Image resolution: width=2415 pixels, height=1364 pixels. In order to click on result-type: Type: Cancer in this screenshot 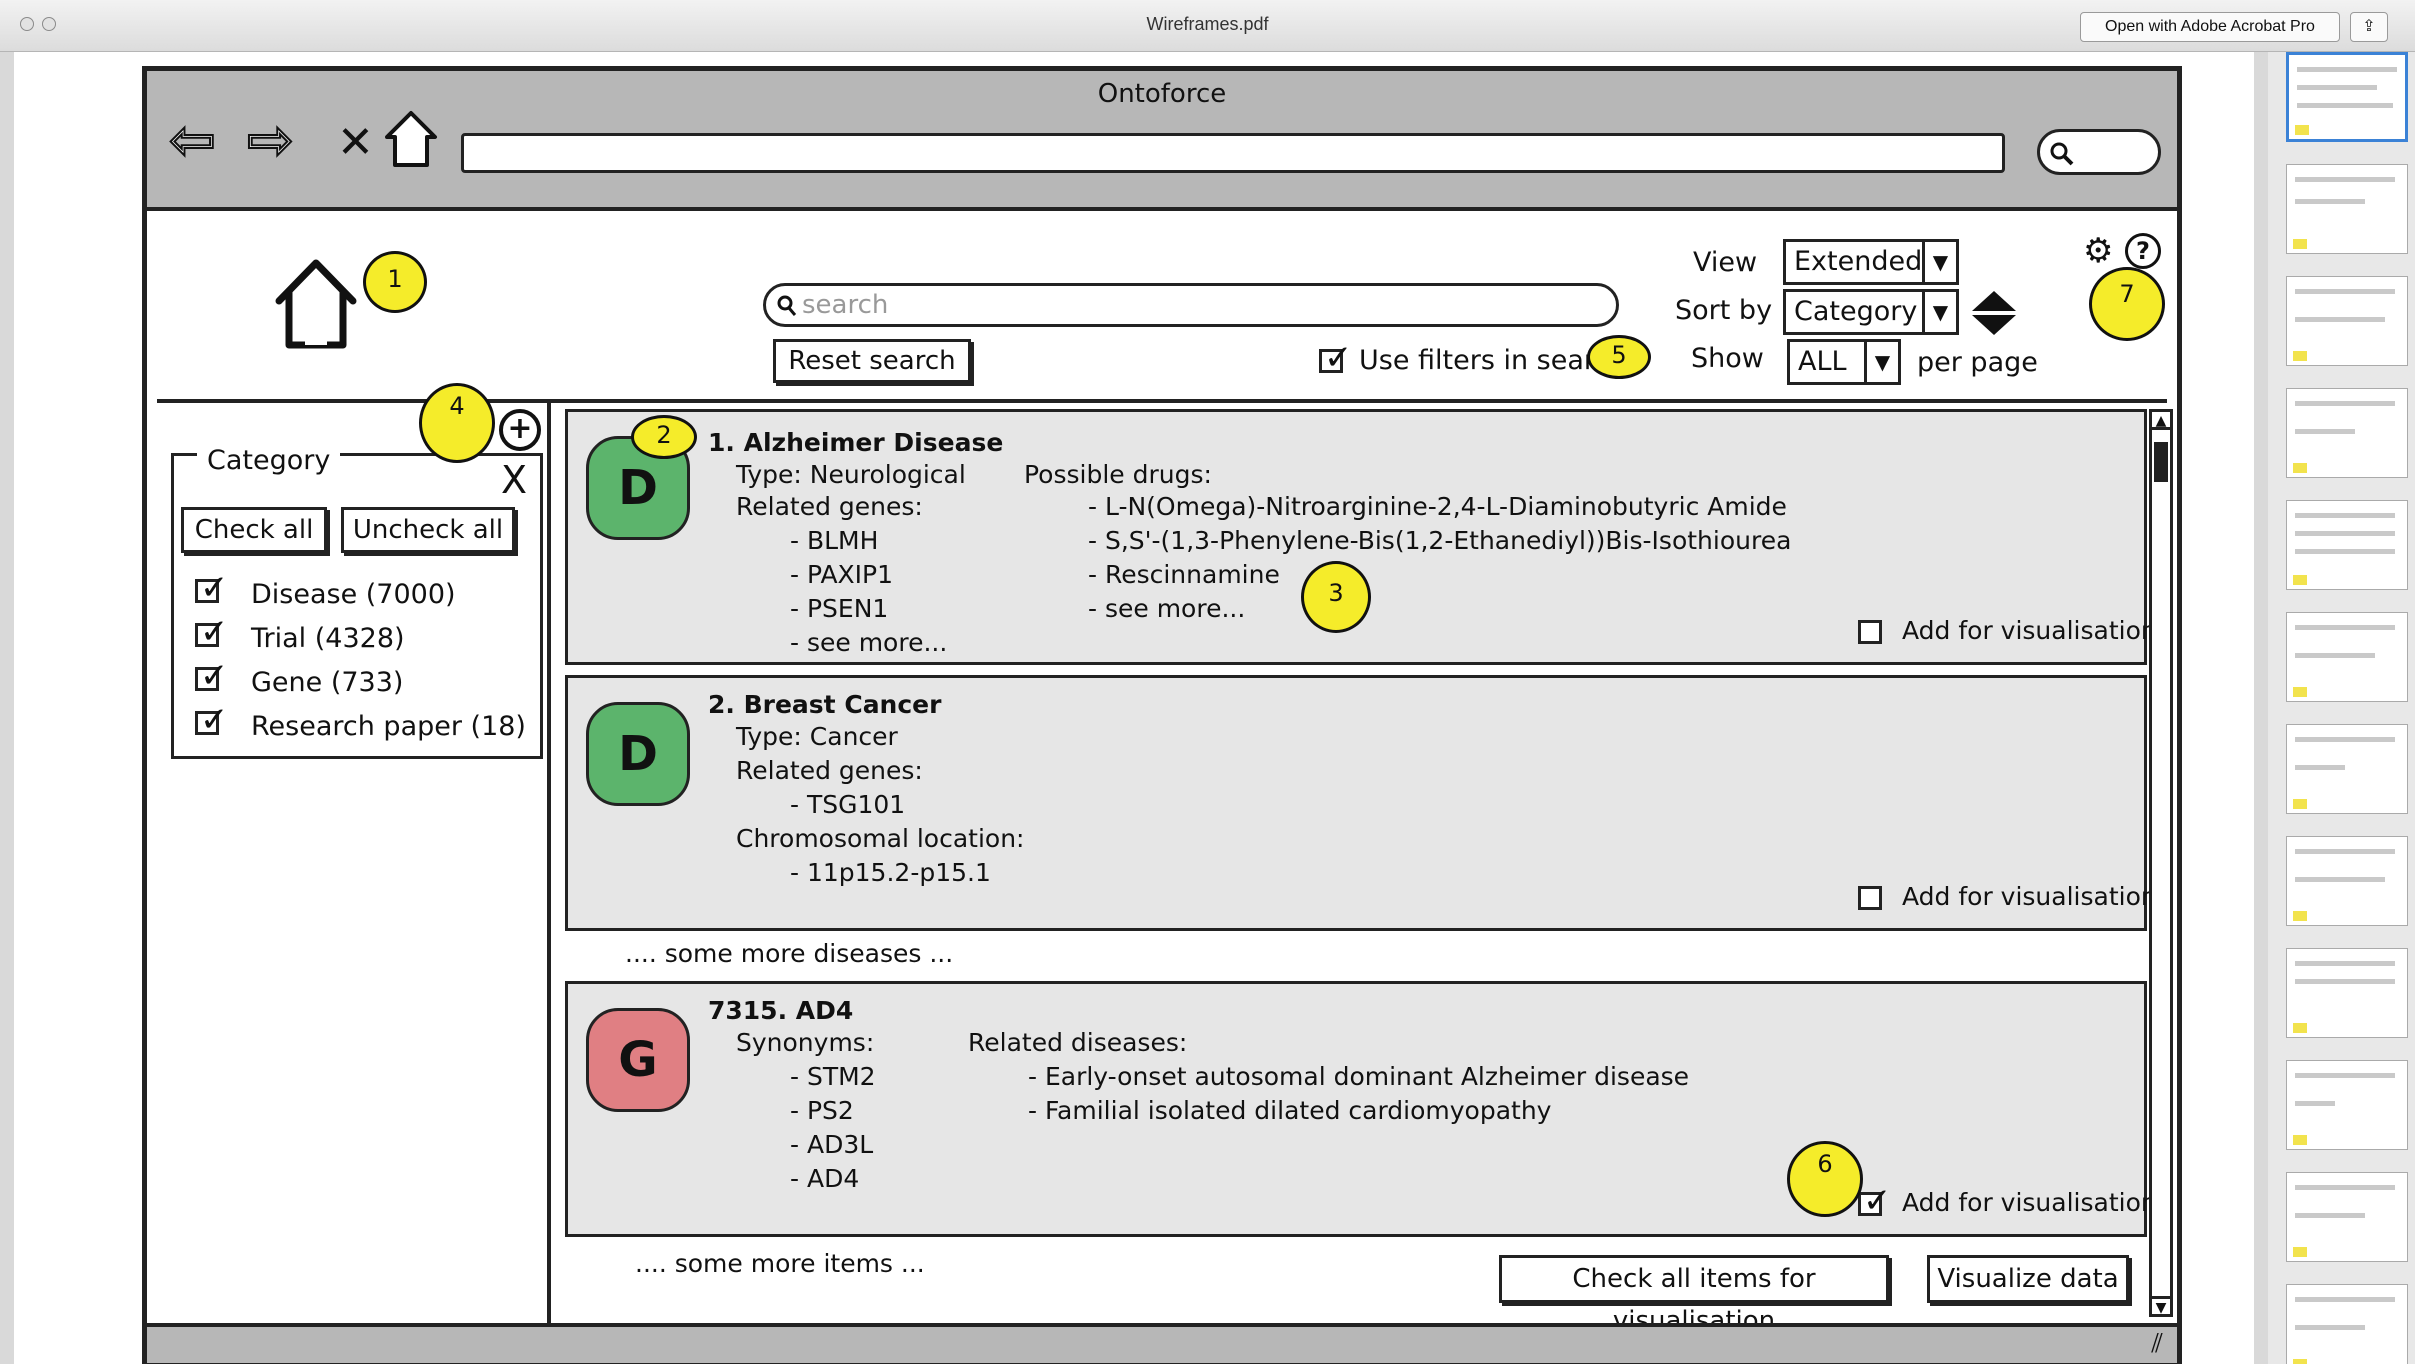, I will do `click(817, 736)`.